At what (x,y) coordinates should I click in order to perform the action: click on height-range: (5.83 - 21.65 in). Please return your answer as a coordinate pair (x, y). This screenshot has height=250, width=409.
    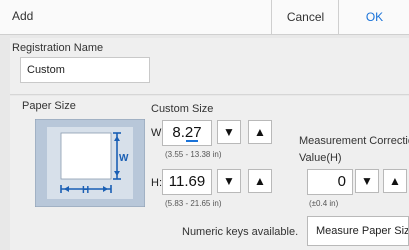
    Looking at the image, I should click on (193, 203).